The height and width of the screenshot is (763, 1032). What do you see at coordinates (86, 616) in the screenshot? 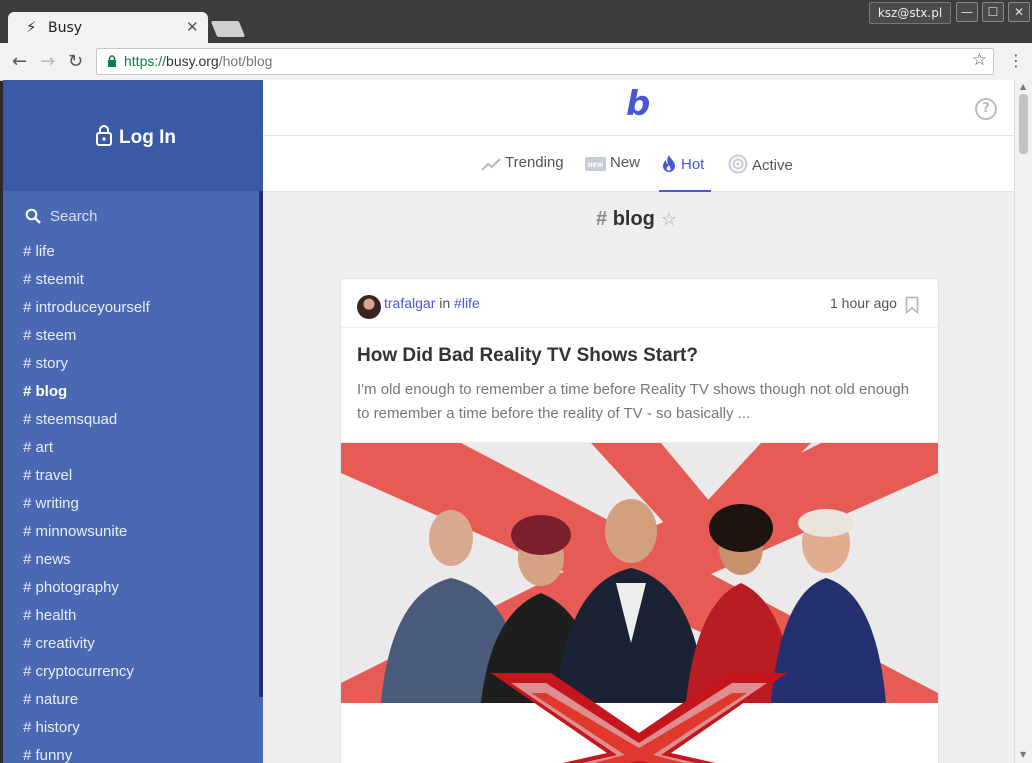
I see `sidebar-tag: # health` at bounding box center [86, 616].